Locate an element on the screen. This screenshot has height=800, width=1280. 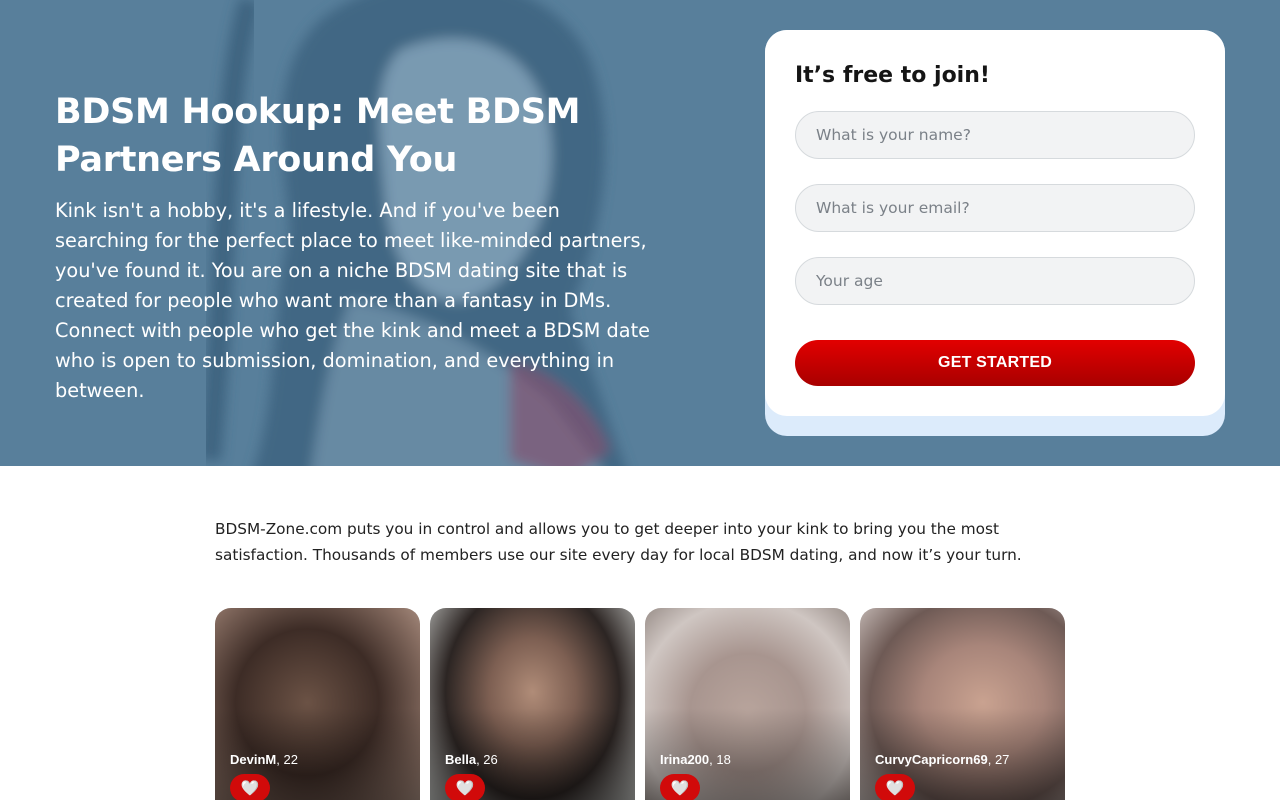
profile-name: DevinM, 22 is located at coordinates (264, 759).